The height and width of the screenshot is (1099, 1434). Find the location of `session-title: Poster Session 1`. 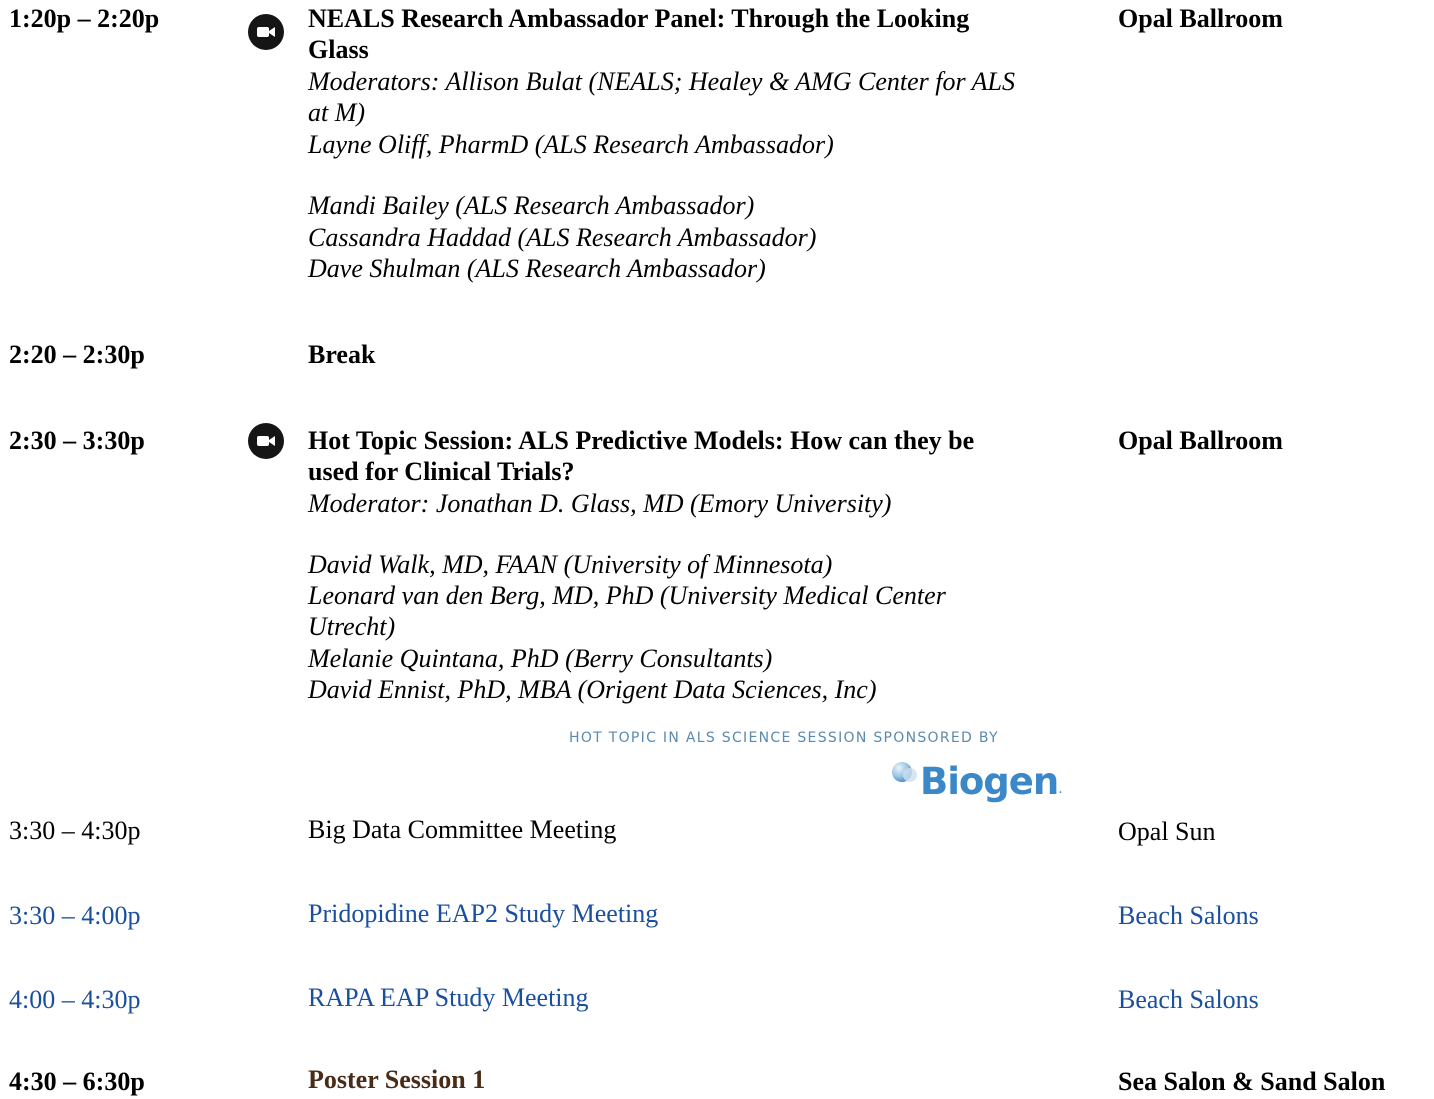

session-title: Poster Session 1 is located at coordinates (397, 1079).